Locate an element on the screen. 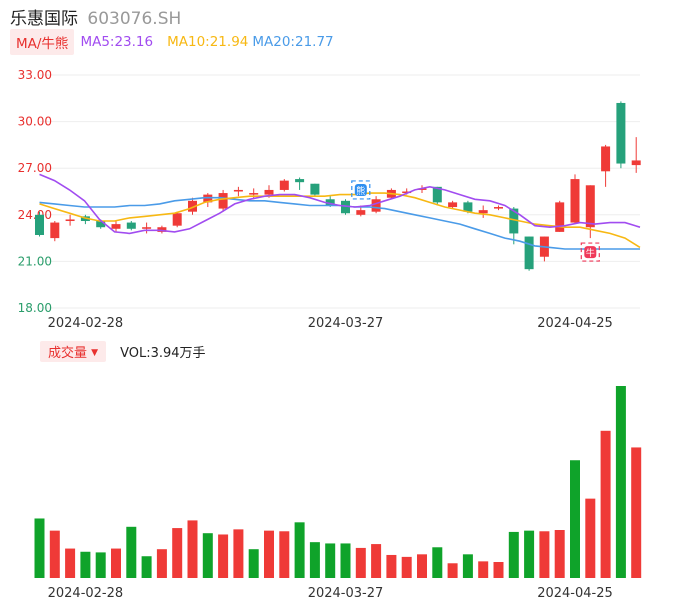 The image size is (686, 606). x-tick-label: 2024-03-27 is located at coordinates (346, 323).